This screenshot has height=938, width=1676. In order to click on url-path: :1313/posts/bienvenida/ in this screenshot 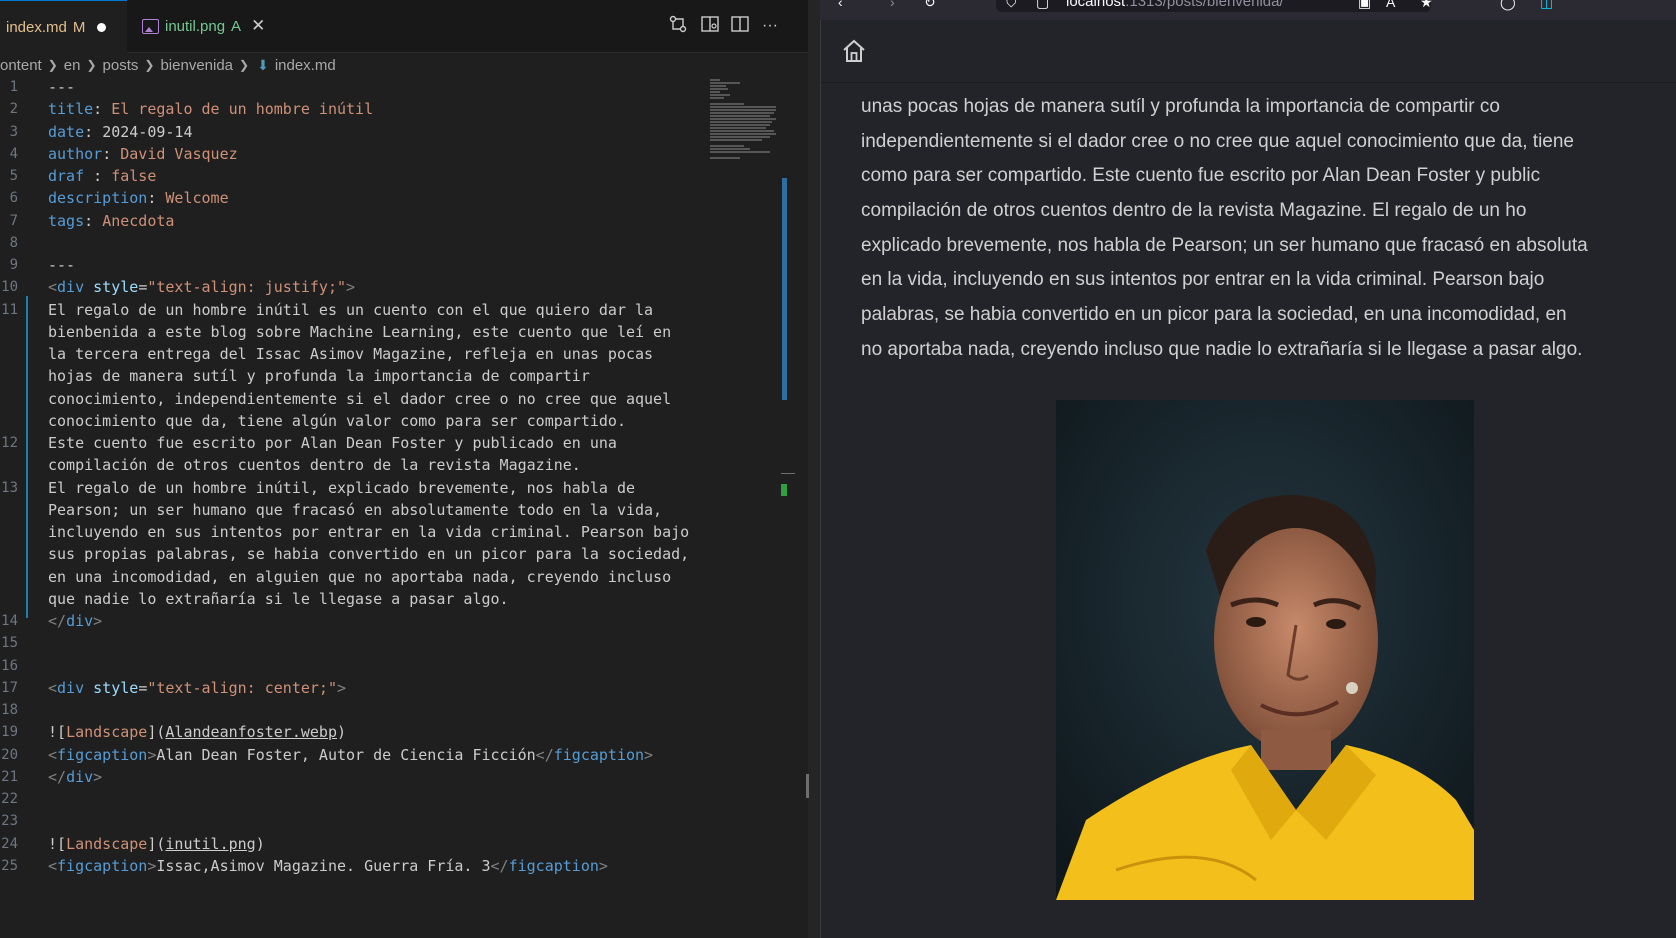, I will do `click(1204, 5)`.